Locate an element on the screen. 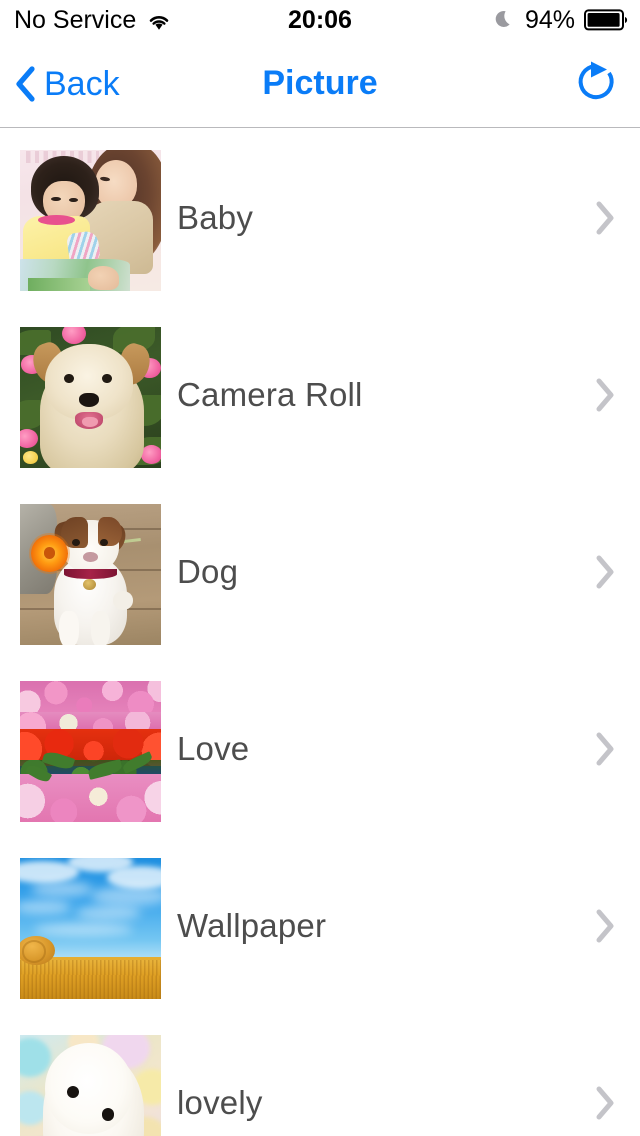 The image size is (640, 1136). album-name: Love is located at coordinates (213, 748).